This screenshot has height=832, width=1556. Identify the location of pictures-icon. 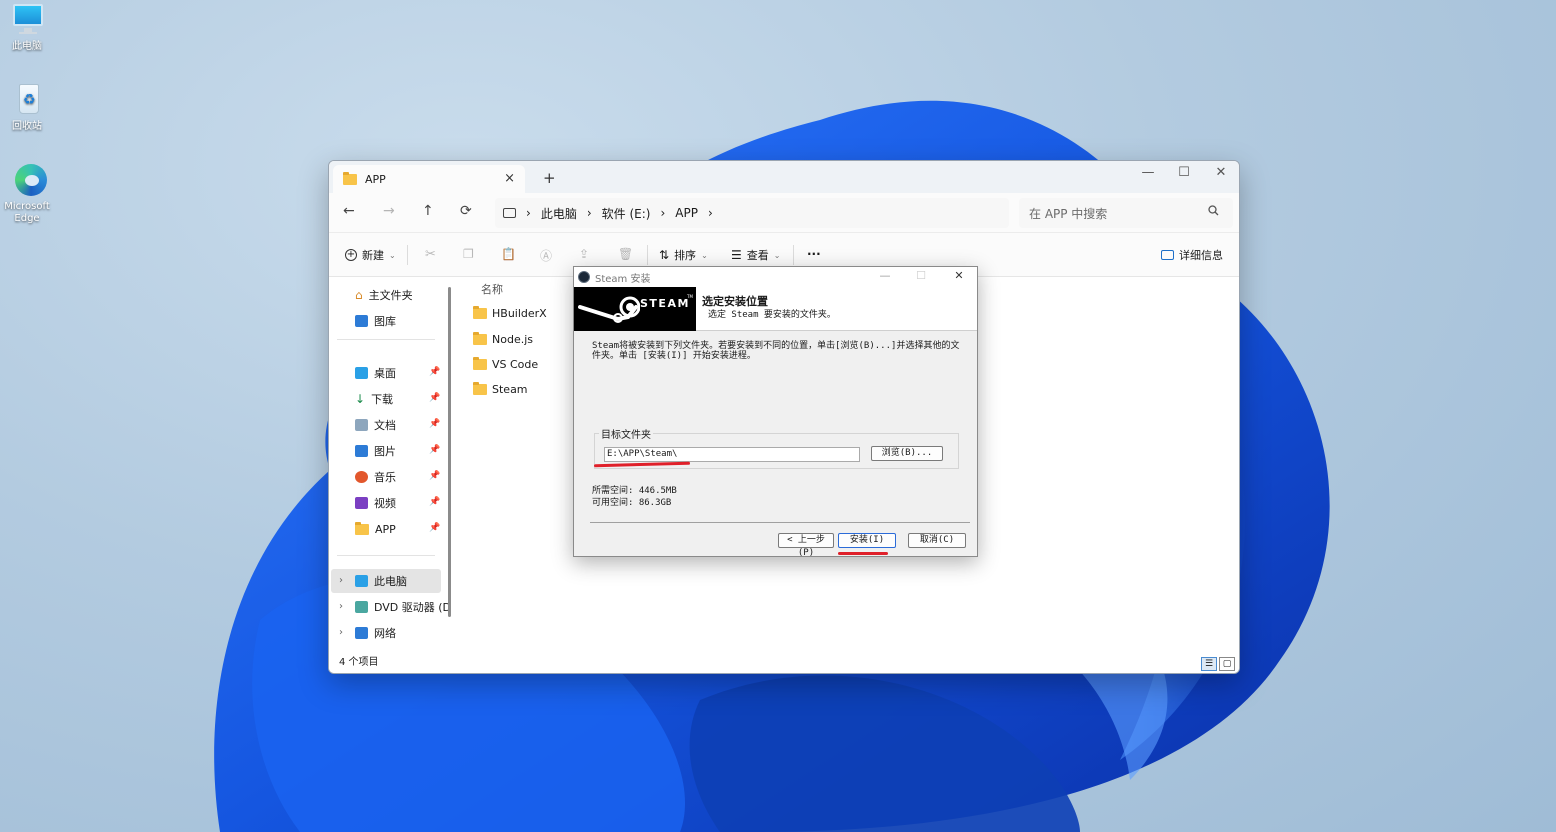
(361, 451).